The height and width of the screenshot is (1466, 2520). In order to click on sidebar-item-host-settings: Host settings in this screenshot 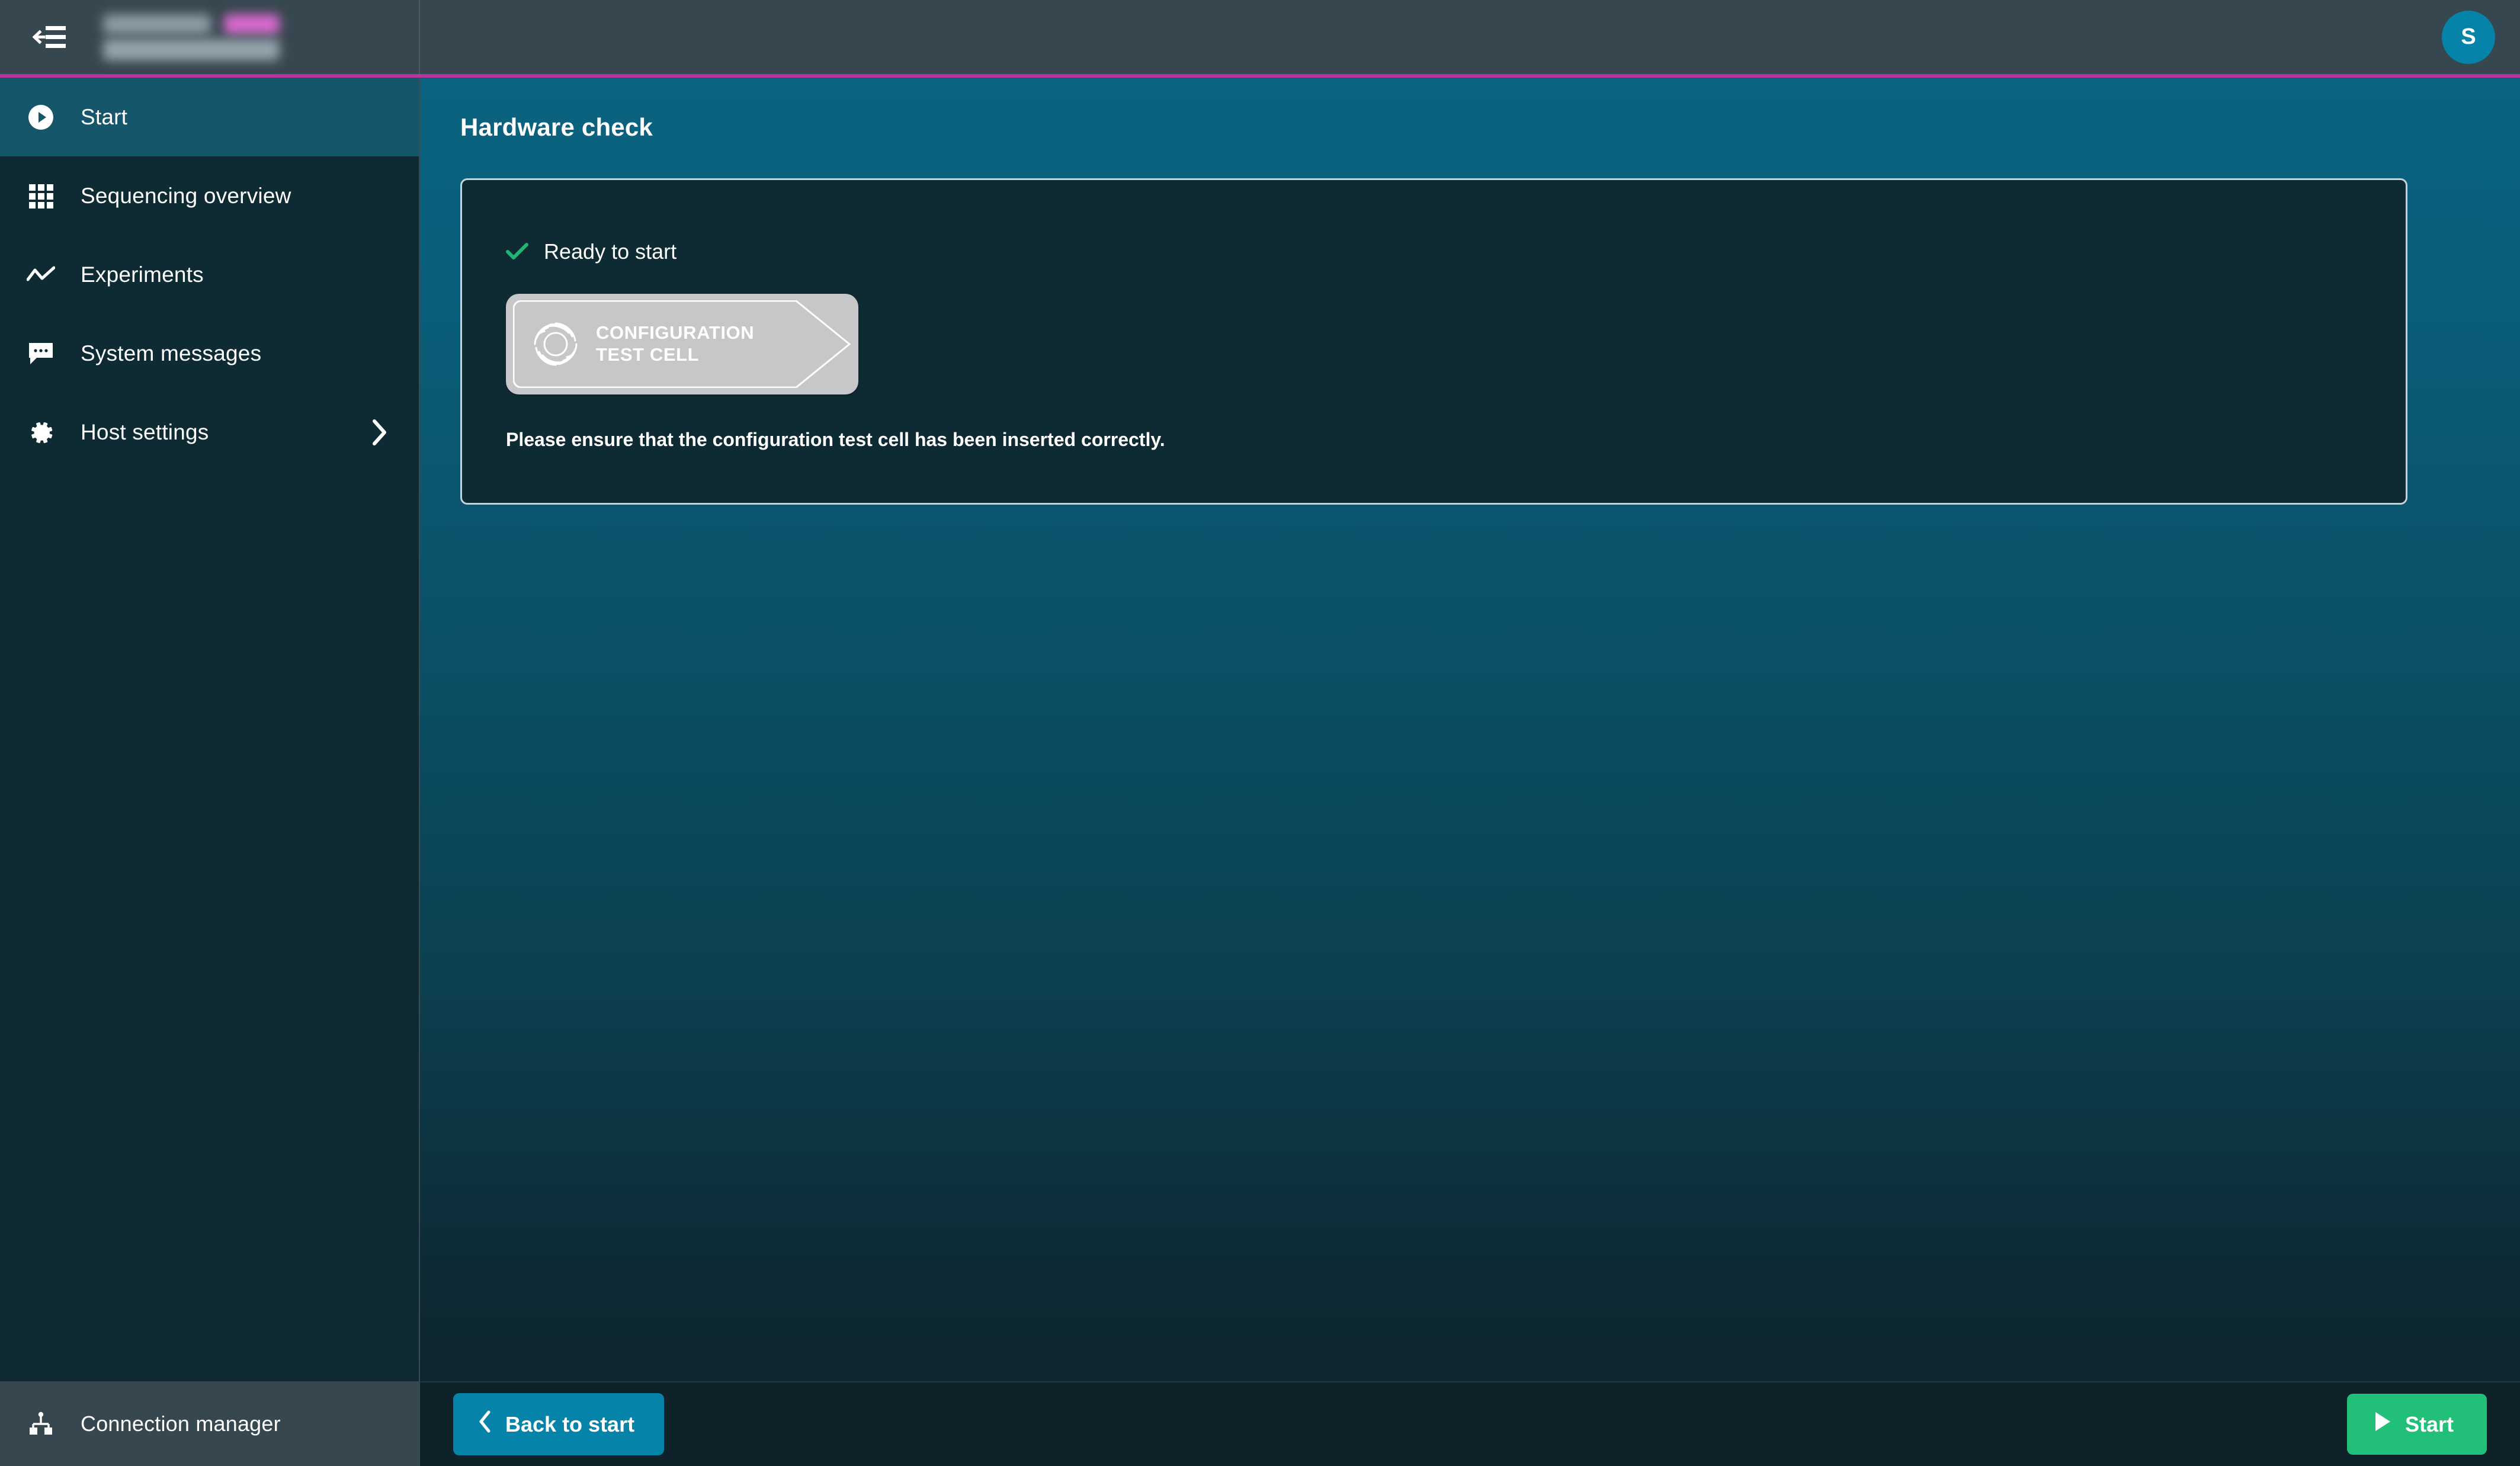, I will do `click(209, 432)`.